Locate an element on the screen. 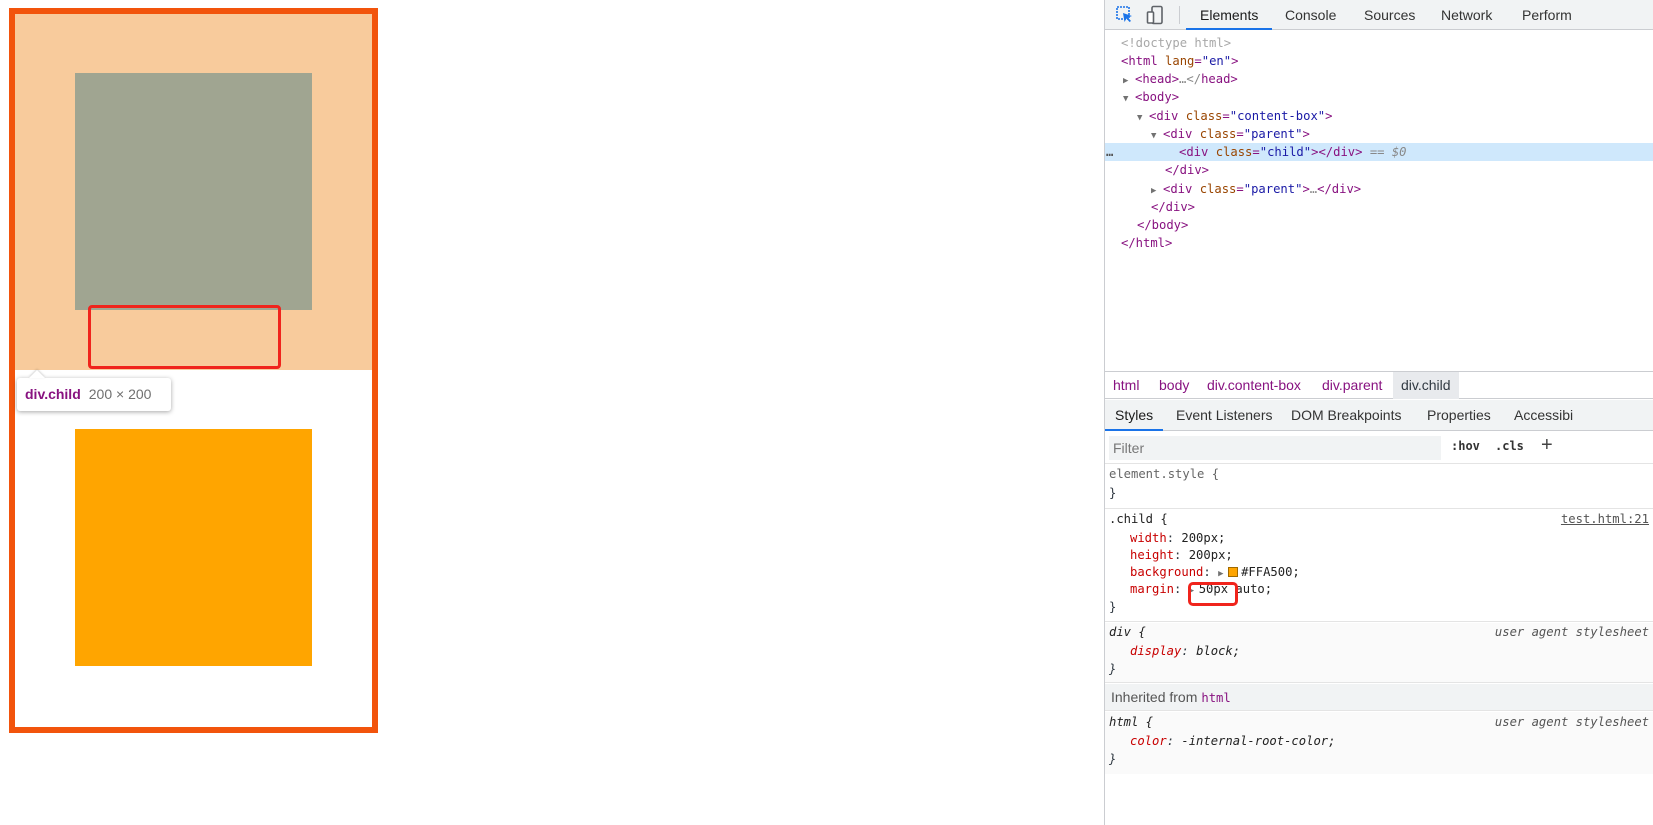  decl-color: color: -internal-root-color; is located at coordinates (1233, 741).